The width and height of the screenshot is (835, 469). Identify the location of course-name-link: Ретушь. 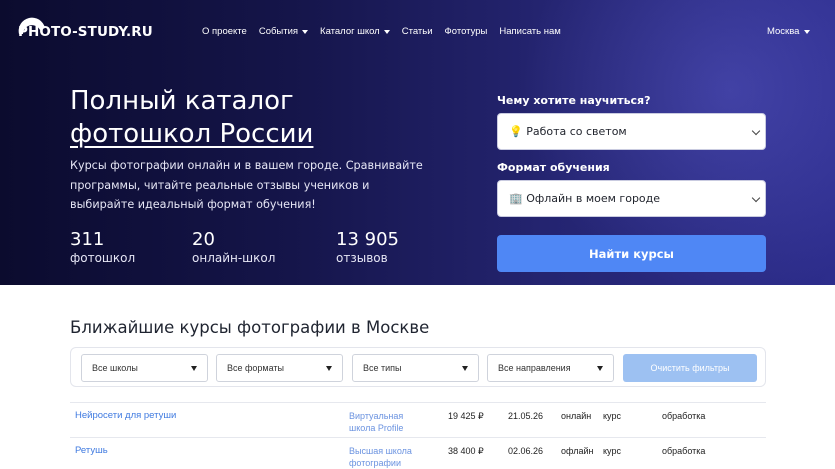
(91, 451).